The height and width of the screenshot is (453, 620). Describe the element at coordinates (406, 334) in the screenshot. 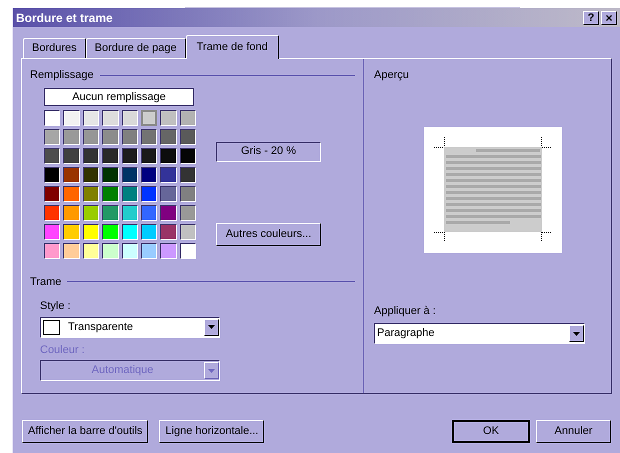

I see `dropdown-value: Paragraphe` at that location.